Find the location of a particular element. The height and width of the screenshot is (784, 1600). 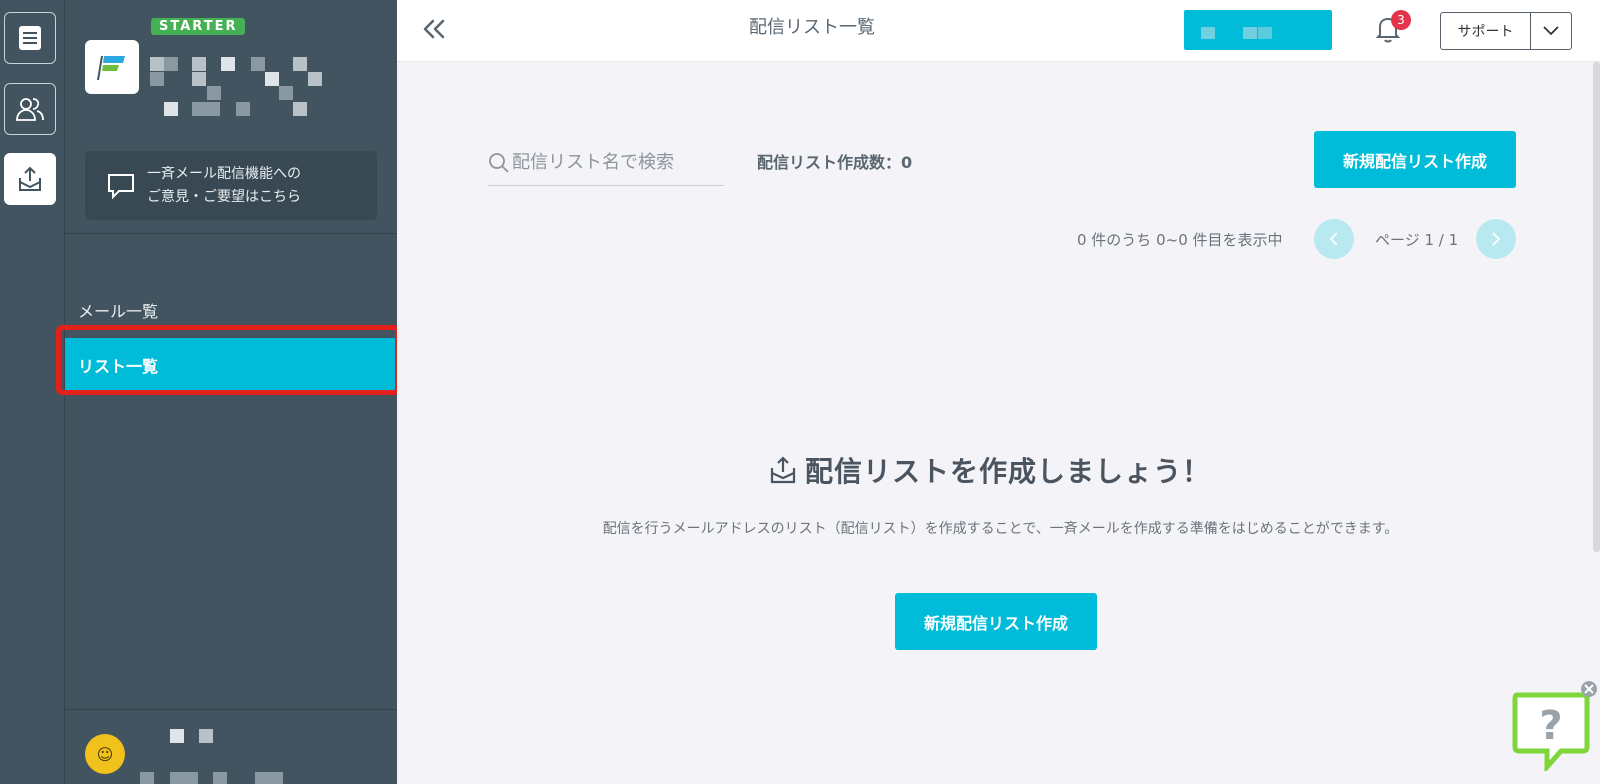

prev-page-button is located at coordinates (1334, 239).